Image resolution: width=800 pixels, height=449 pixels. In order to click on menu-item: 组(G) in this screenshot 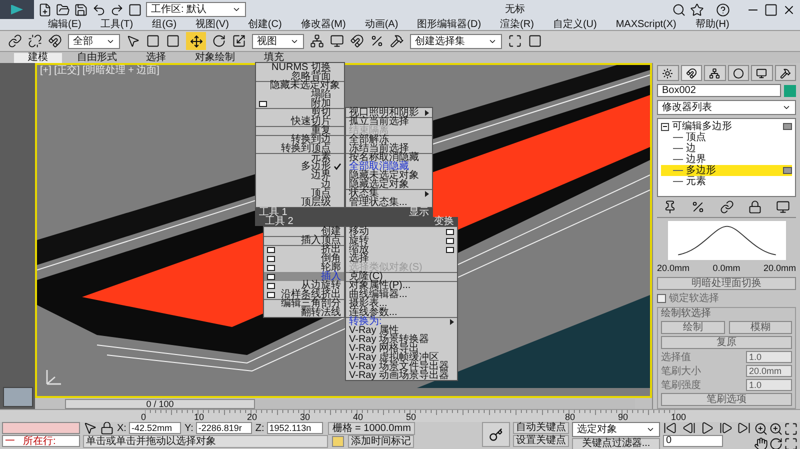, I will do `click(164, 24)`.